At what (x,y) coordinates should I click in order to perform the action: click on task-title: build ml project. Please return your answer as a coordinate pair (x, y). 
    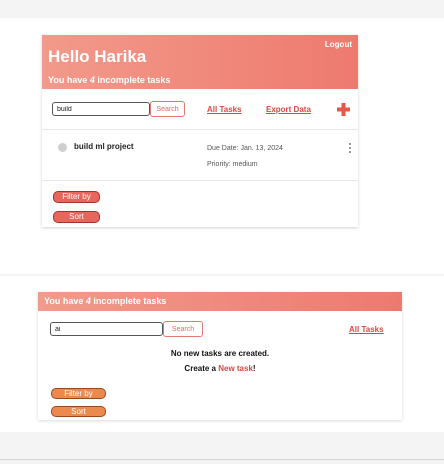
    Looking at the image, I should click on (104, 146).